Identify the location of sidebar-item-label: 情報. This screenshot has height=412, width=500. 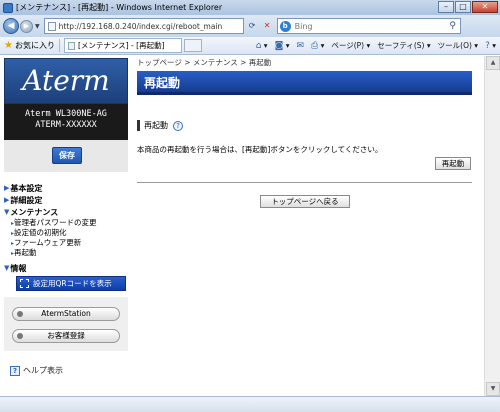
(18, 268).